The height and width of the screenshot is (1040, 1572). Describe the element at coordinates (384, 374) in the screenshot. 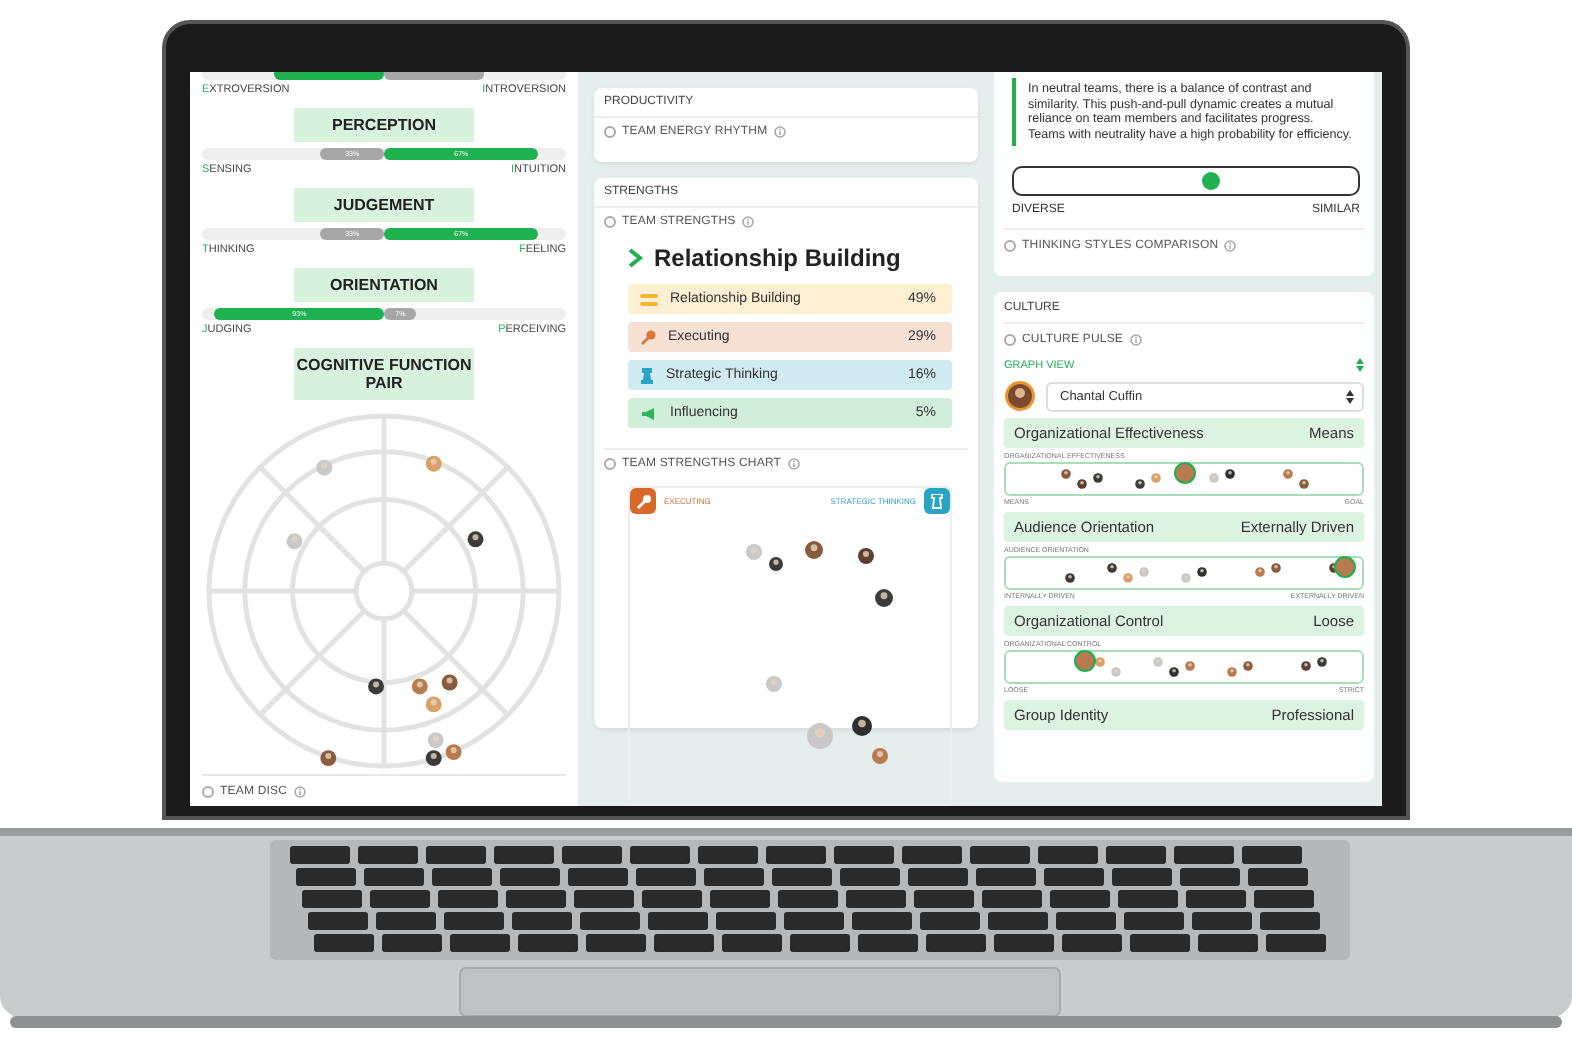

I see `section-heading: COGNITIVE FUNCTION PAIR` at that location.